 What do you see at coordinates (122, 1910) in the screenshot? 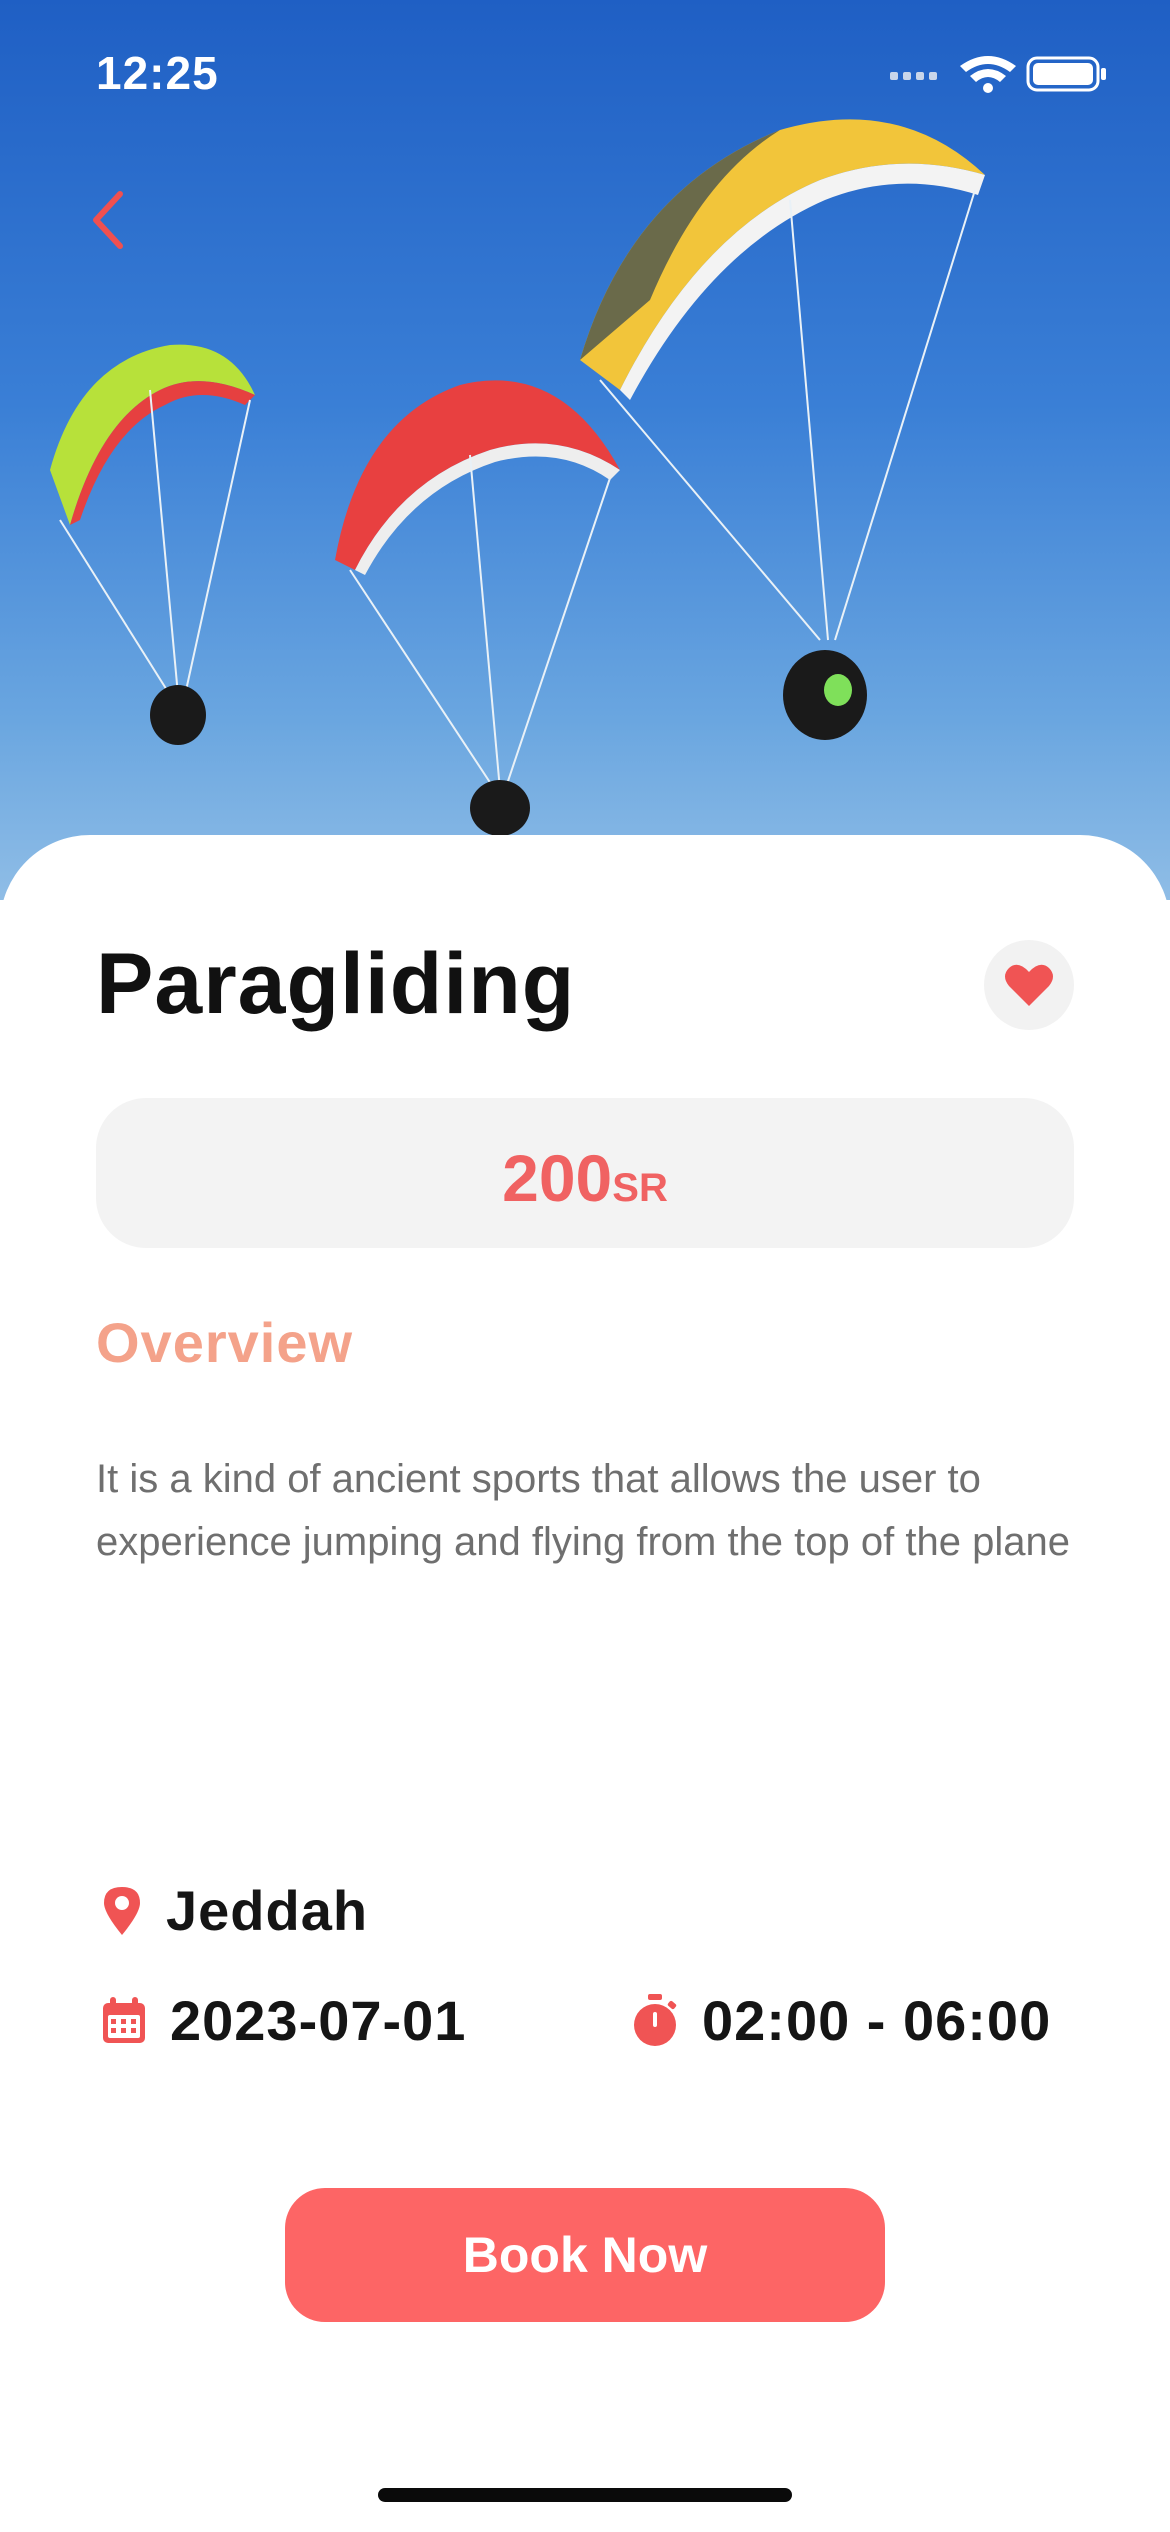
I see `location-pin-icon` at bounding box center [122, 1910].